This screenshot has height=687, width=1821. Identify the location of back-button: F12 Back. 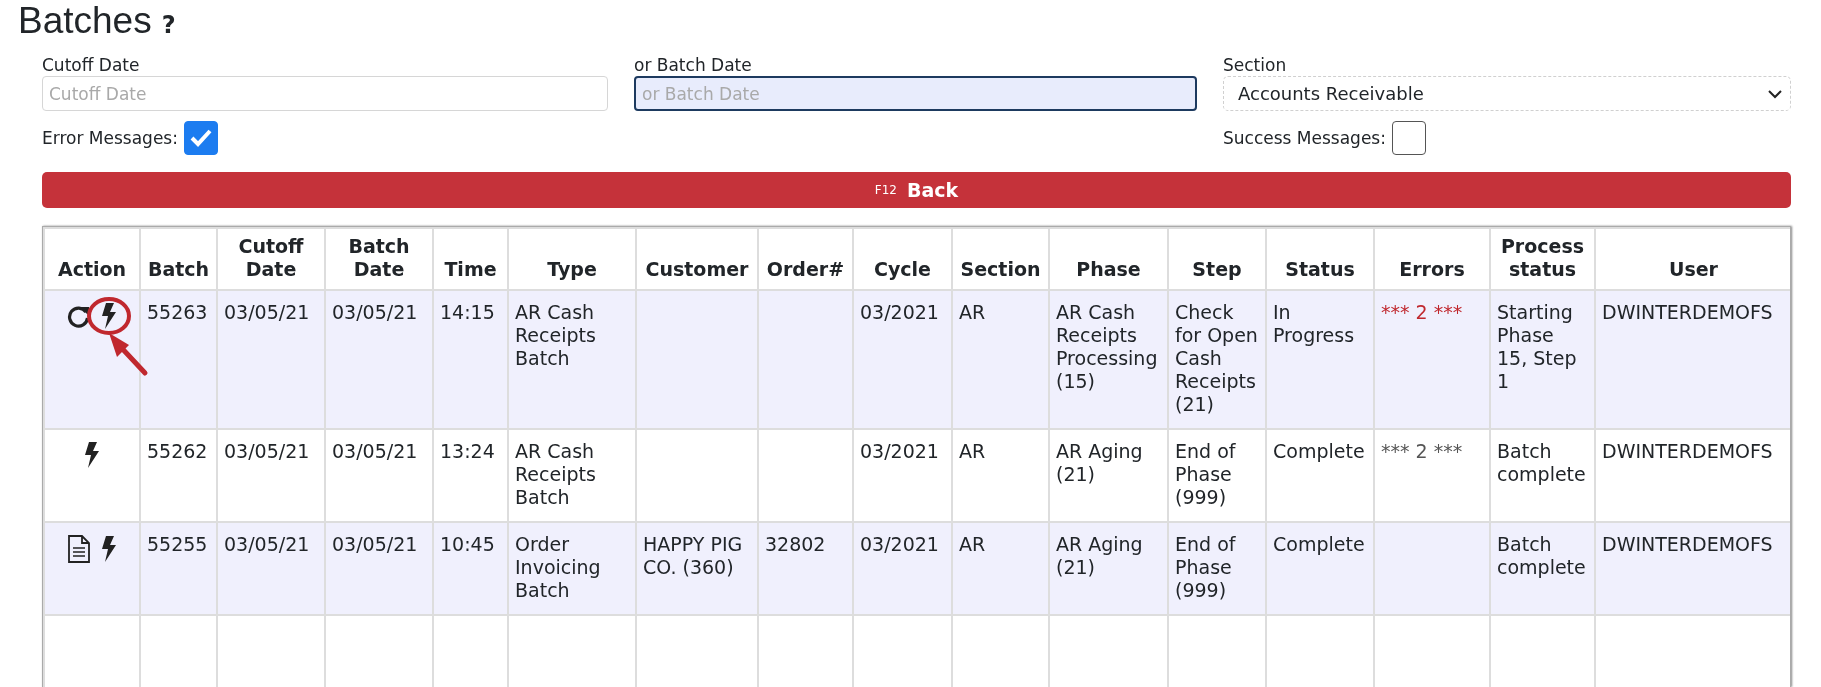
(916, 190).